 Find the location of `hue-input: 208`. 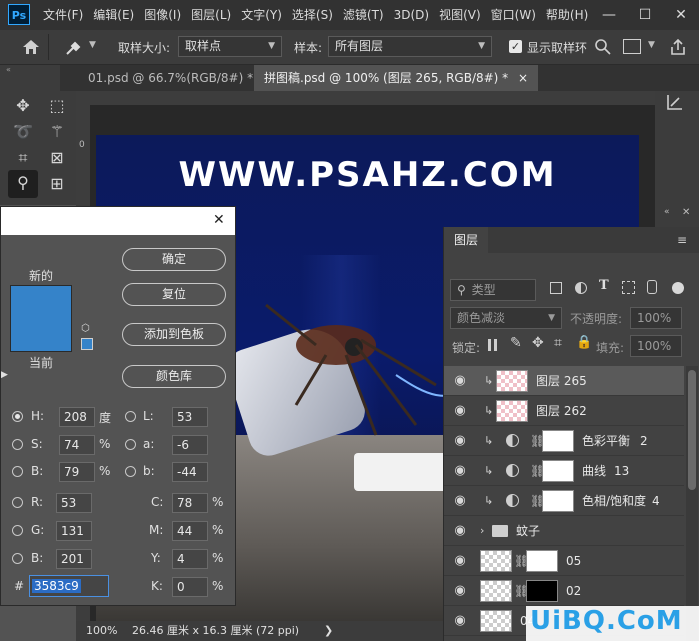

hue-input: 208 is located at coordinates (77, 417).